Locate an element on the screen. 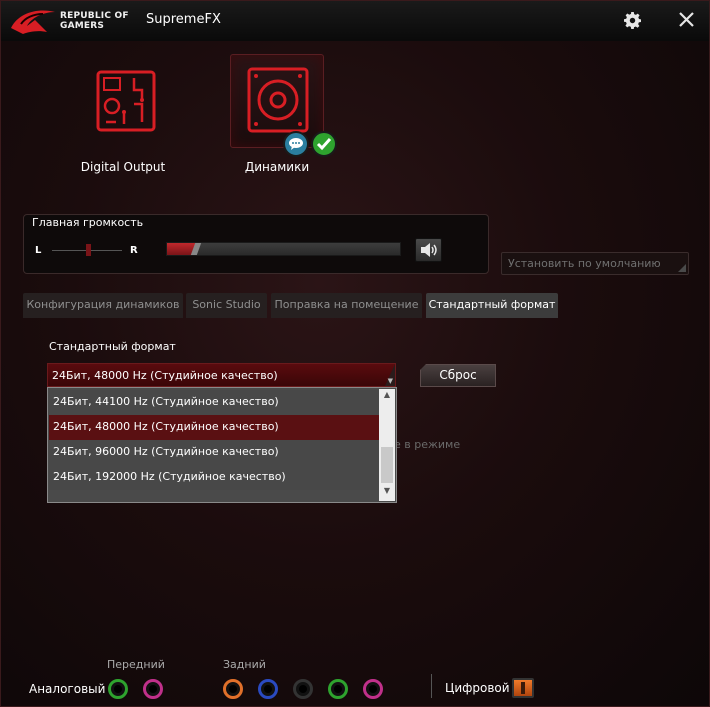  balance-slider-handle is located at coordinates (88, 250).